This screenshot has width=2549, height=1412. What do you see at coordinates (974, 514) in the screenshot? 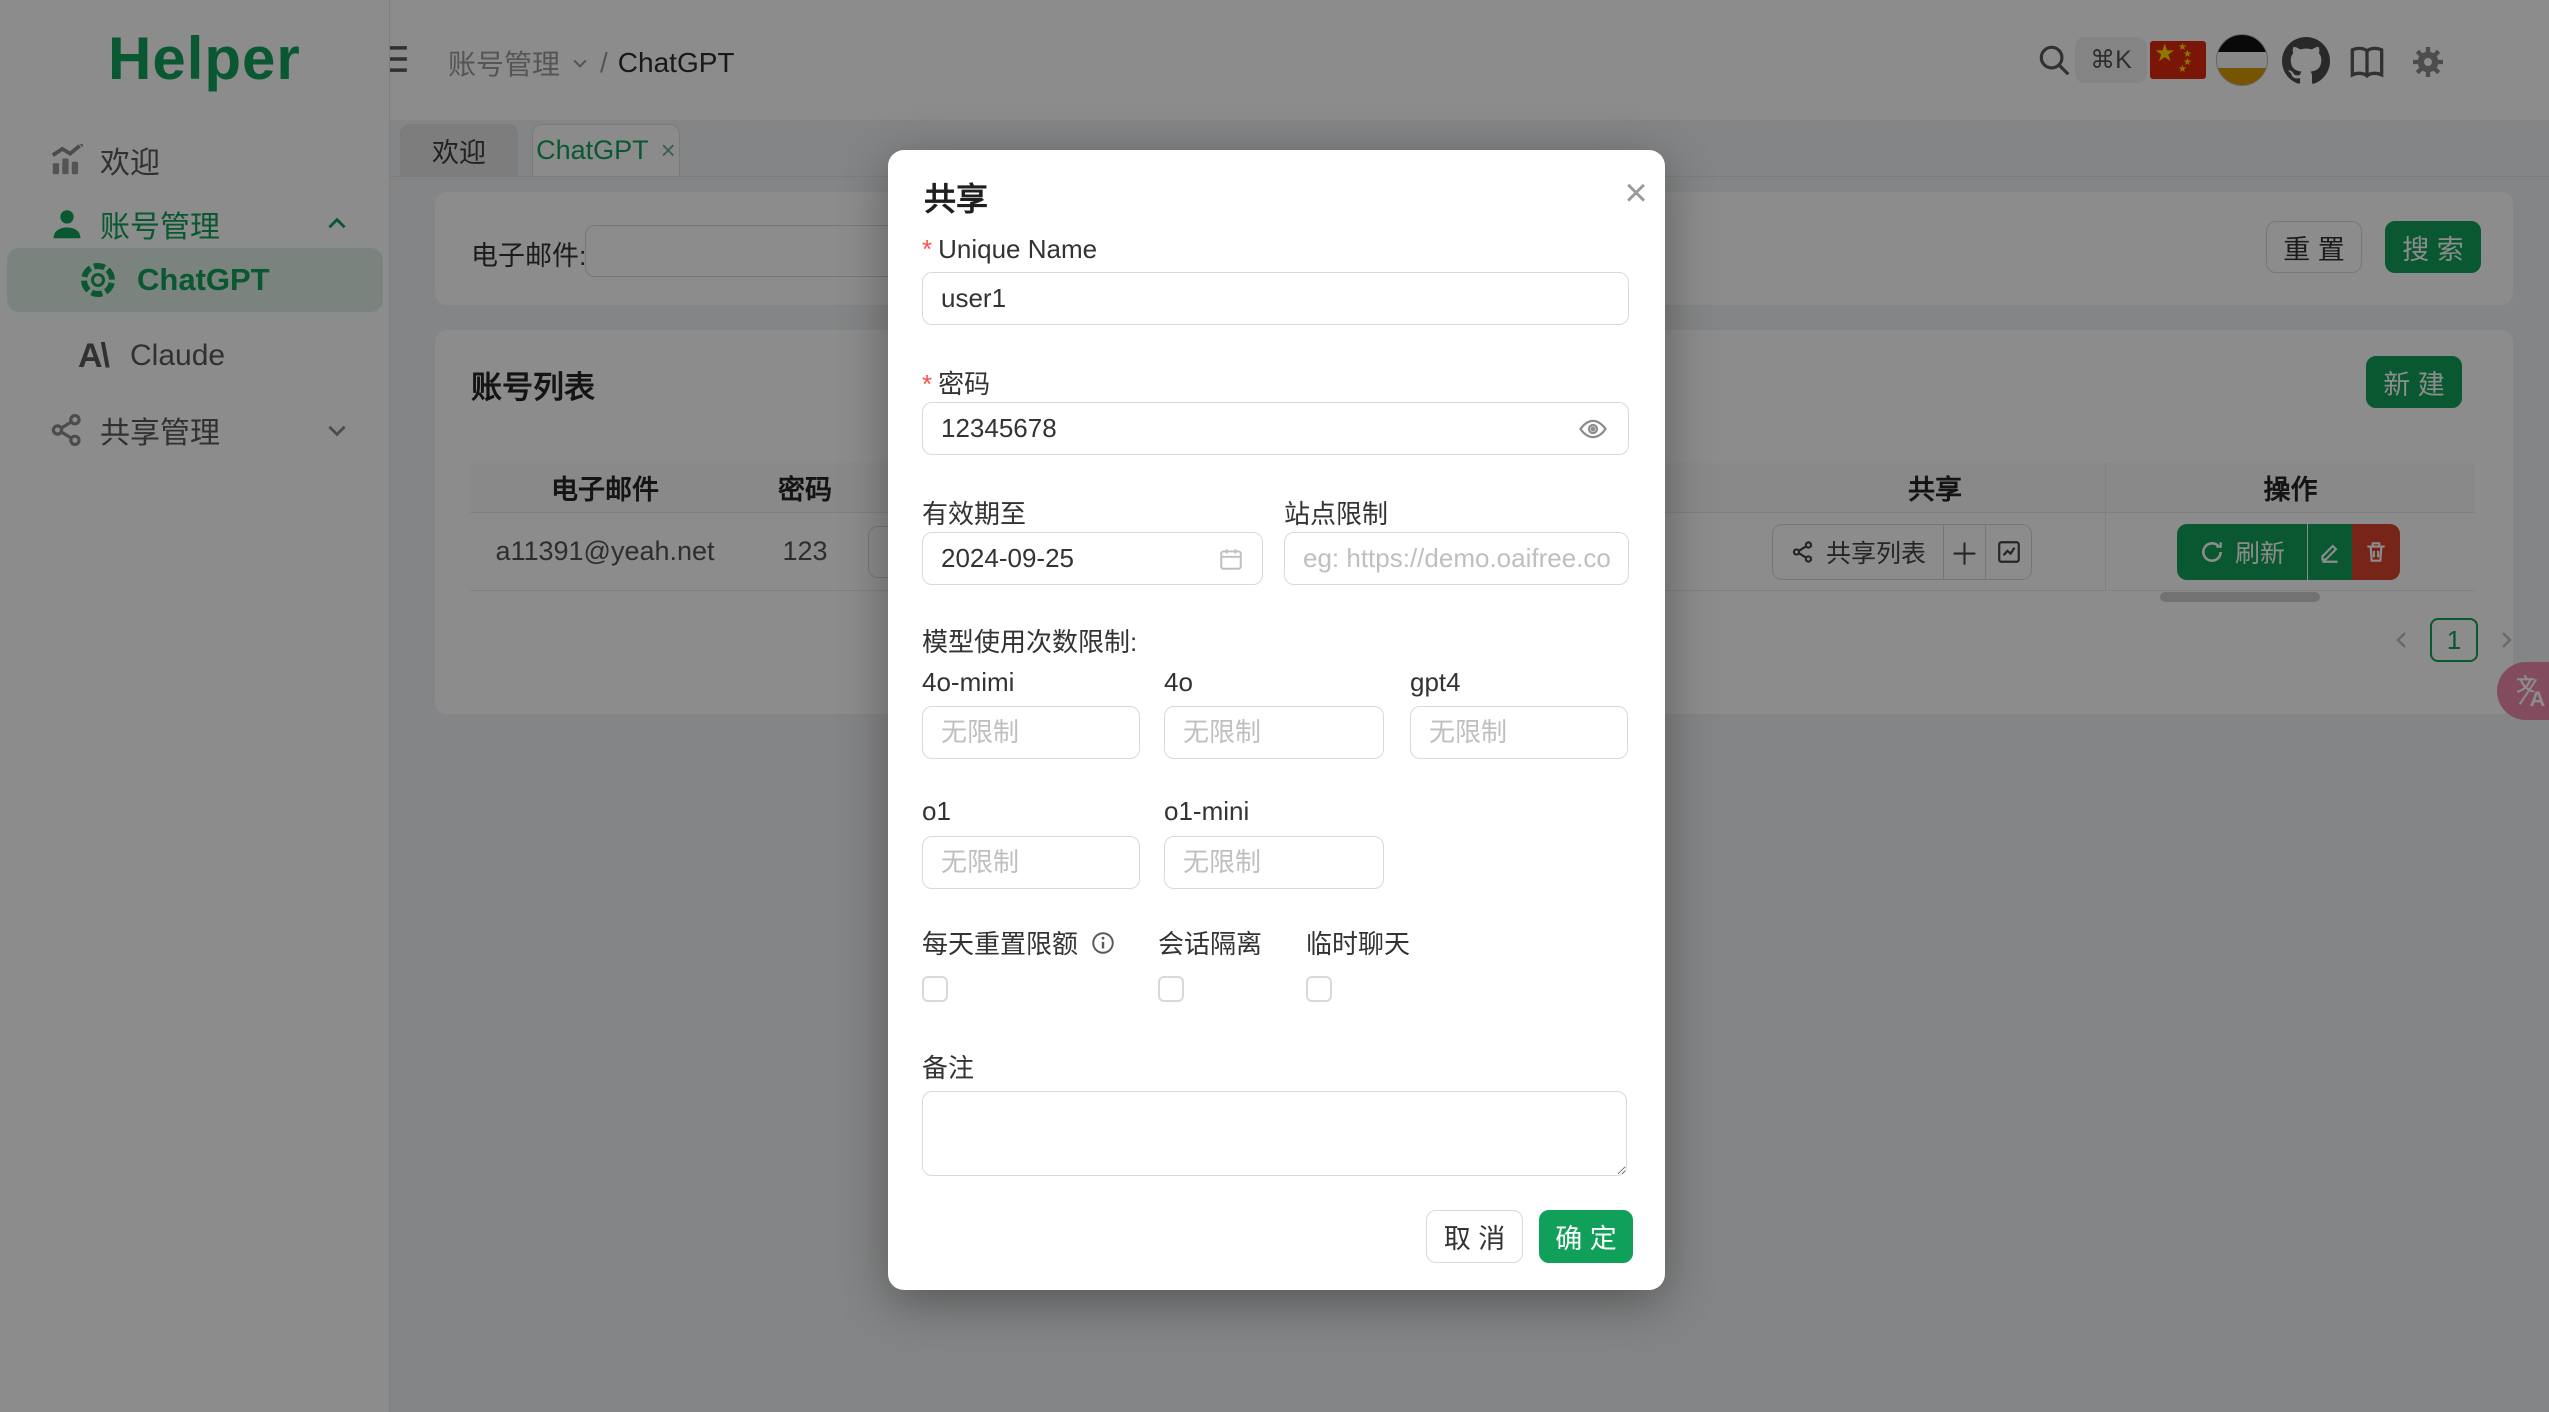
I see `valid-until-label: 有效期至` at bounding box center [974, 514].